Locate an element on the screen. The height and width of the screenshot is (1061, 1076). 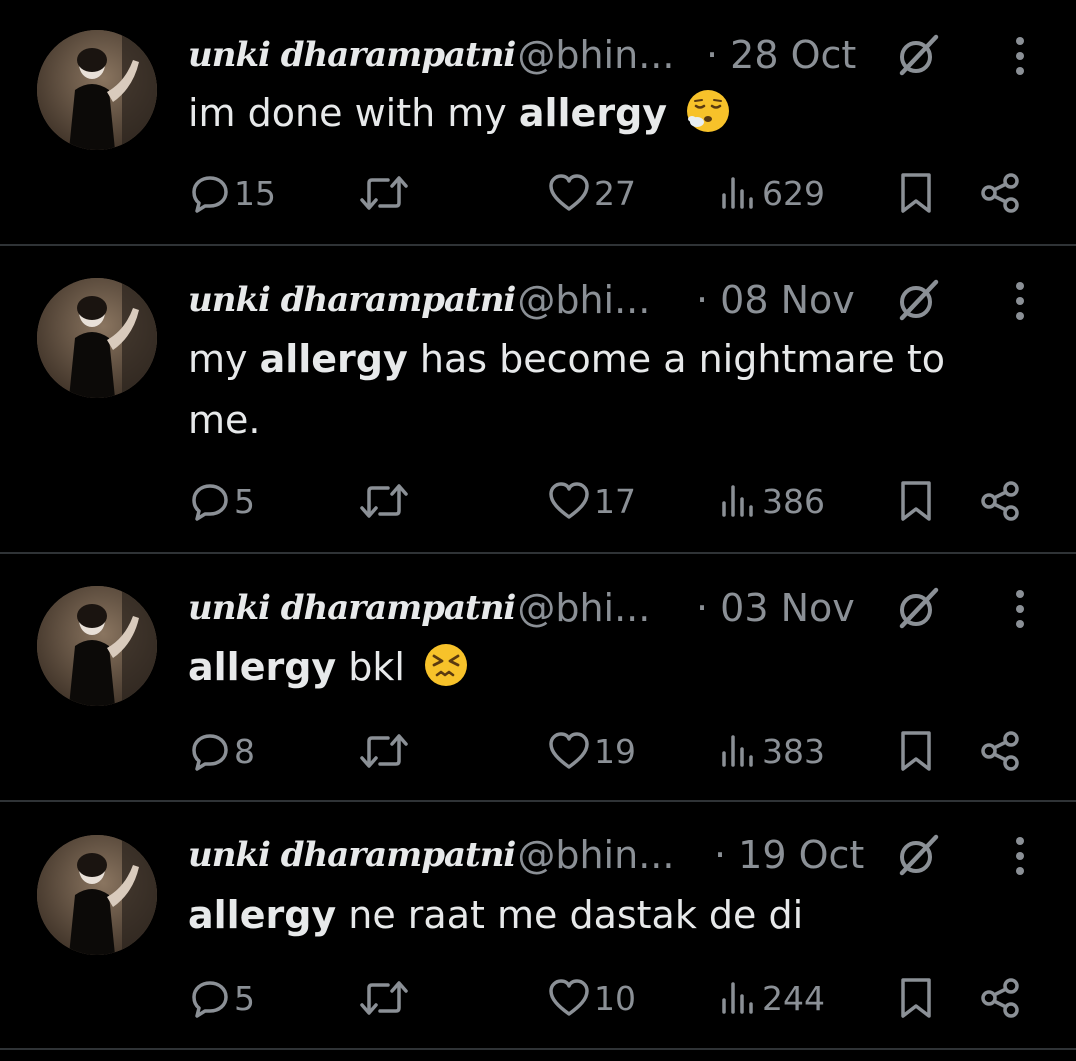
tweet-text: allergy bkl is located at coordinates (603, 667).